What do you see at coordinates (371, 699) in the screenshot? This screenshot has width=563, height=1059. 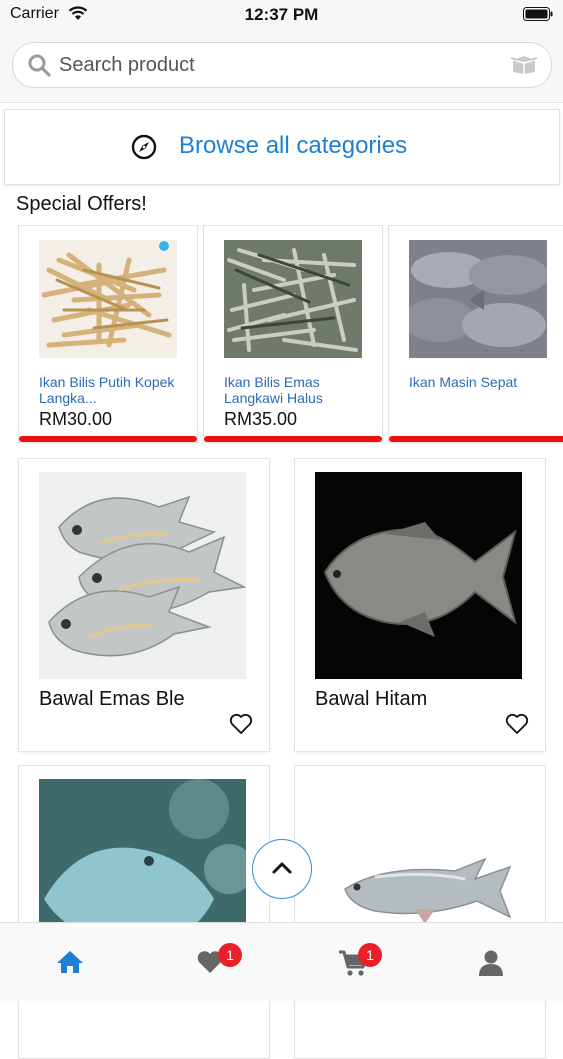 I see `product-name: Bawal Hitam` at bounding box center [371, 699].